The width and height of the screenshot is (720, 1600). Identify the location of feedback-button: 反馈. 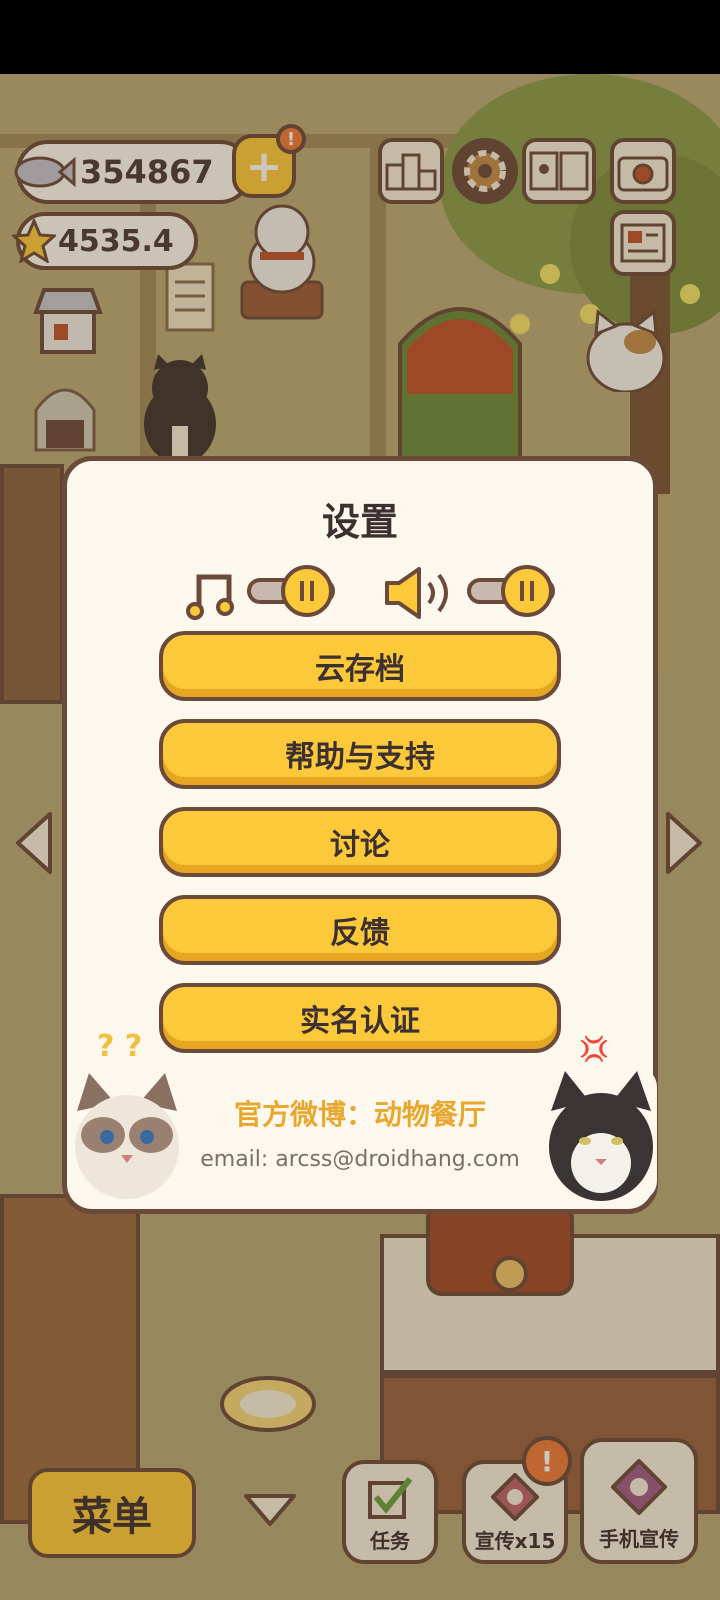
(360, 930).